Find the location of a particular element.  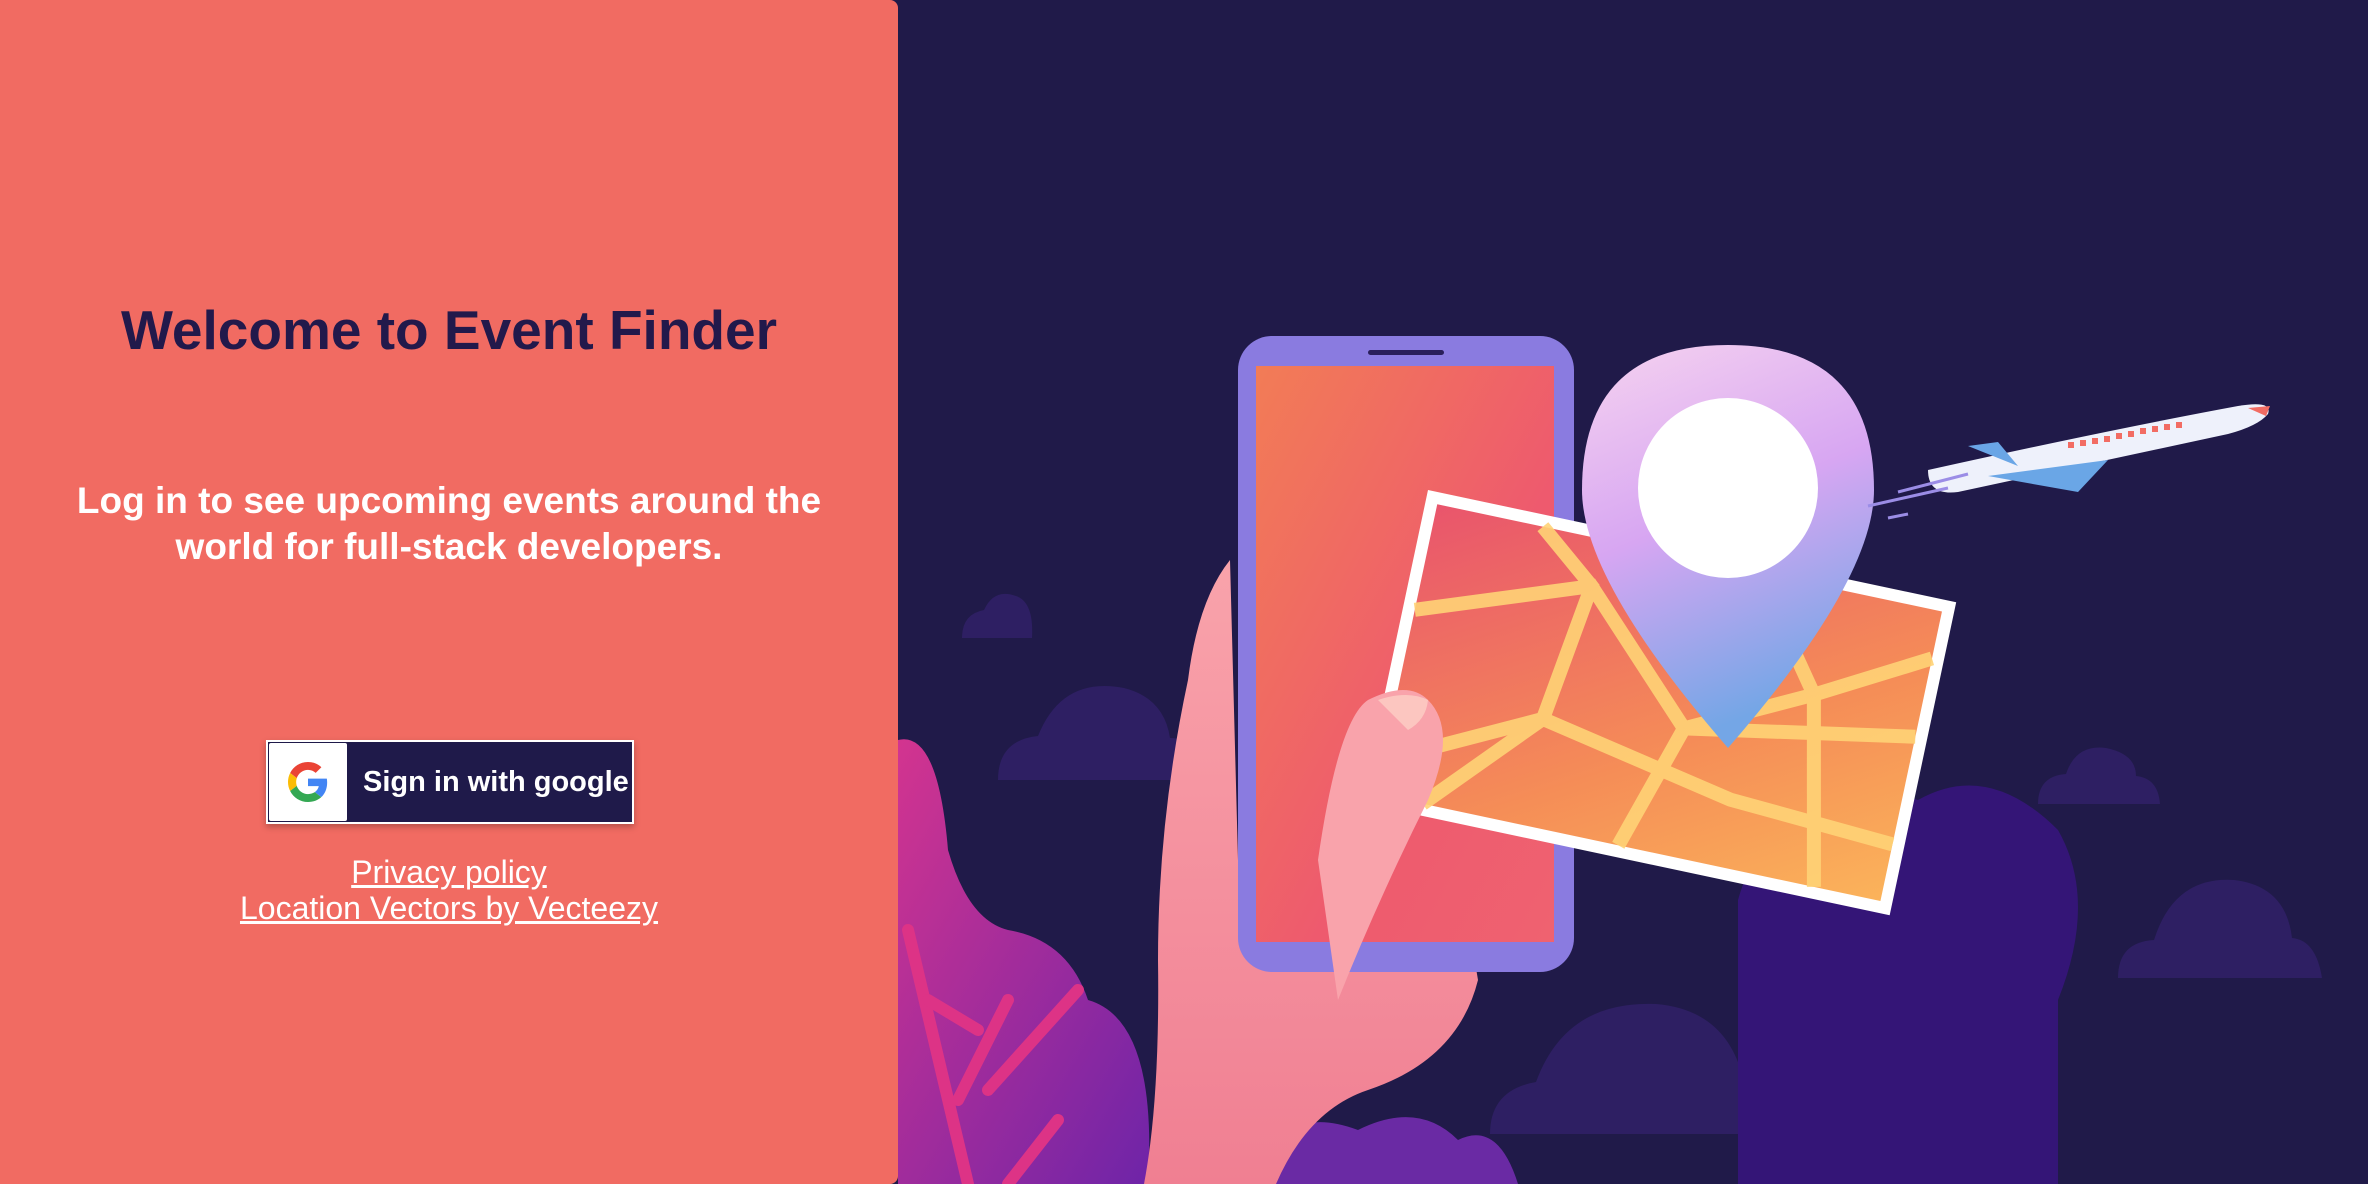

google-icon is located at coordinates (308, 782).